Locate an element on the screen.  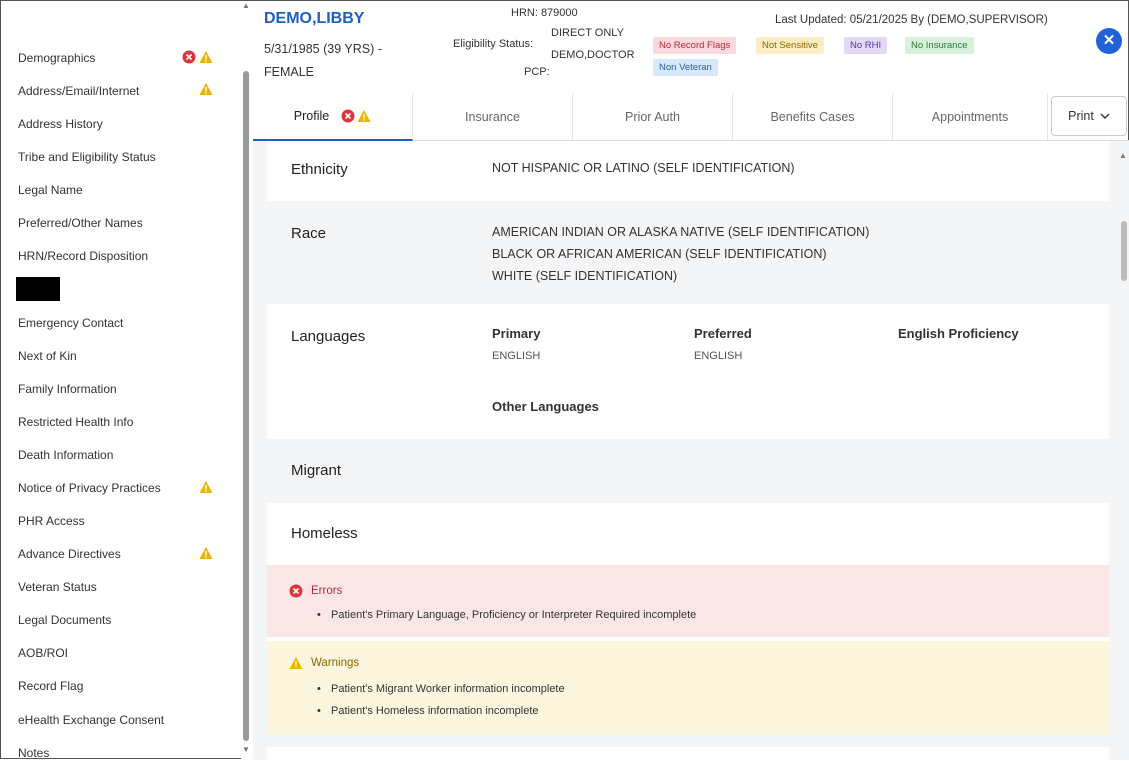
sidebar-item-legal-name: Legal Name is located at coordinates (50, 190).